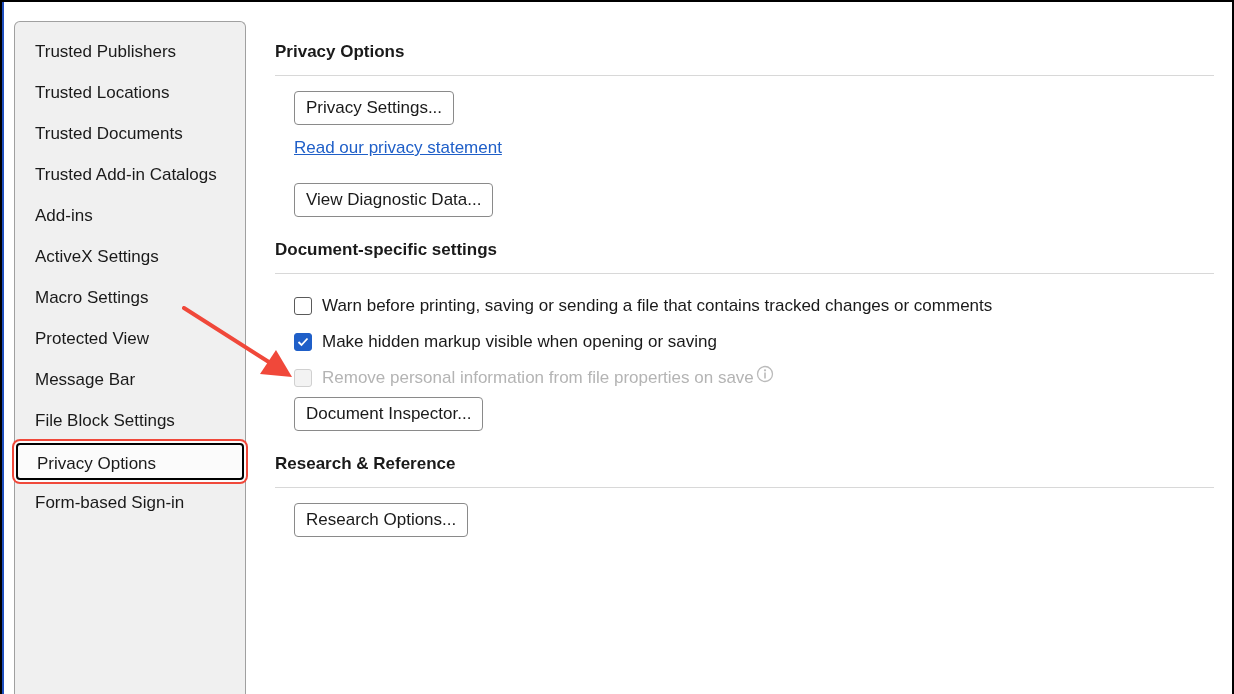 The width and height of the screenshot is (1234, 694). What do you see at coordinates (130, 379) in the screenshot?
I see `sidebar-item: Message Bar` at bounding box center [130, 379].